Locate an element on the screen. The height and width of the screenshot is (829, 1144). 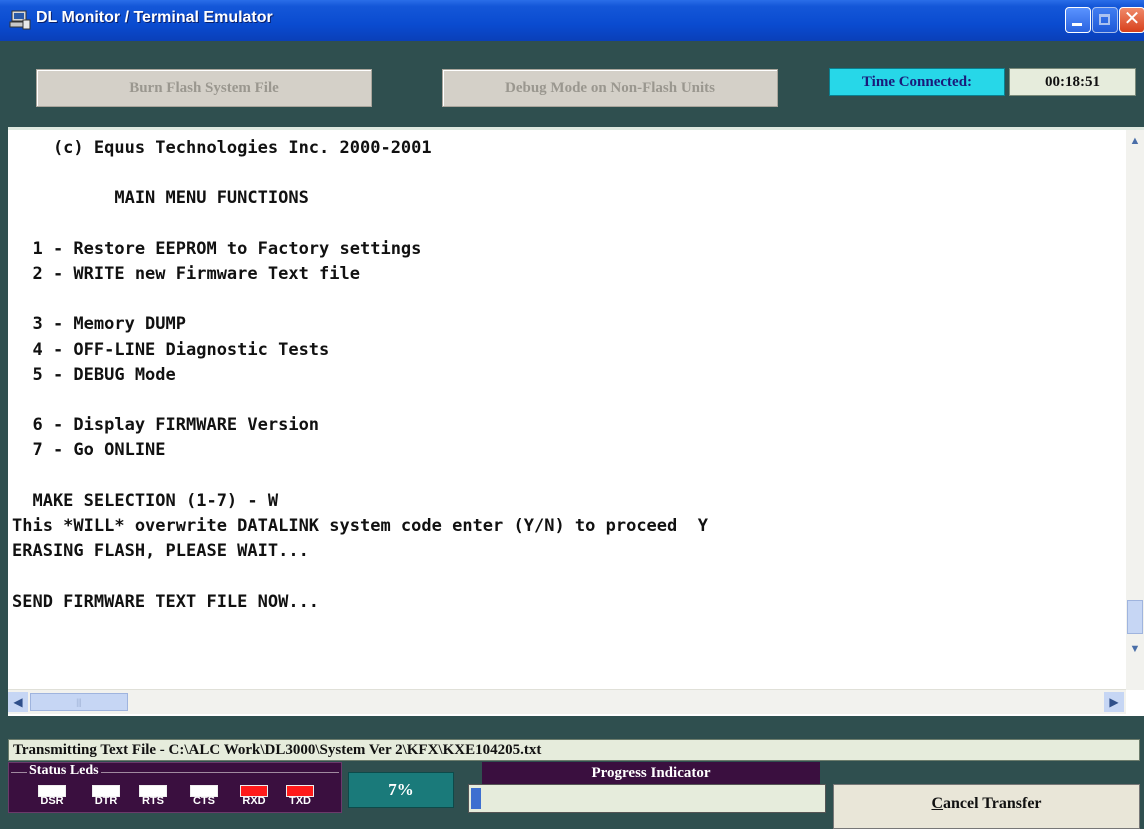
debug-mode-button: Debug Mode on Non-Flash Units is located at coordinates (610, 88).